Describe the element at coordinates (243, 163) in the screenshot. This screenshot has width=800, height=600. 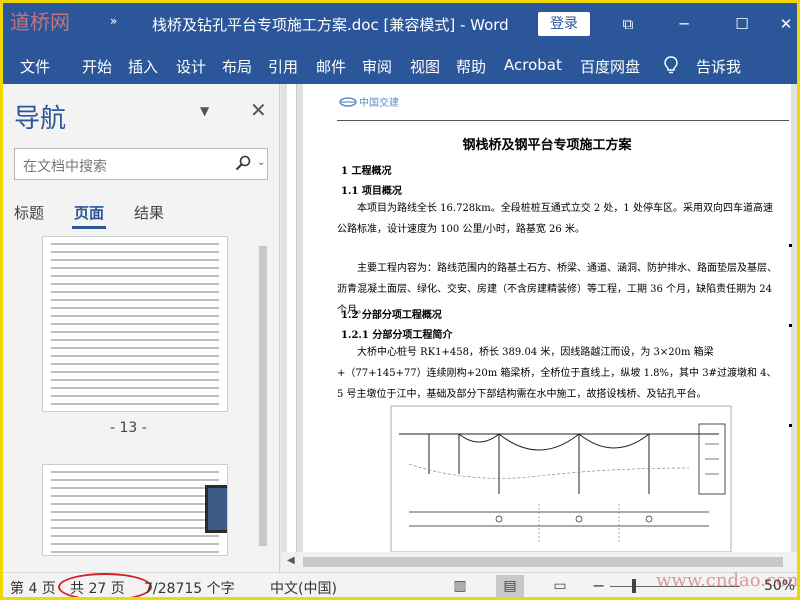
I see `search-icon` at that location.